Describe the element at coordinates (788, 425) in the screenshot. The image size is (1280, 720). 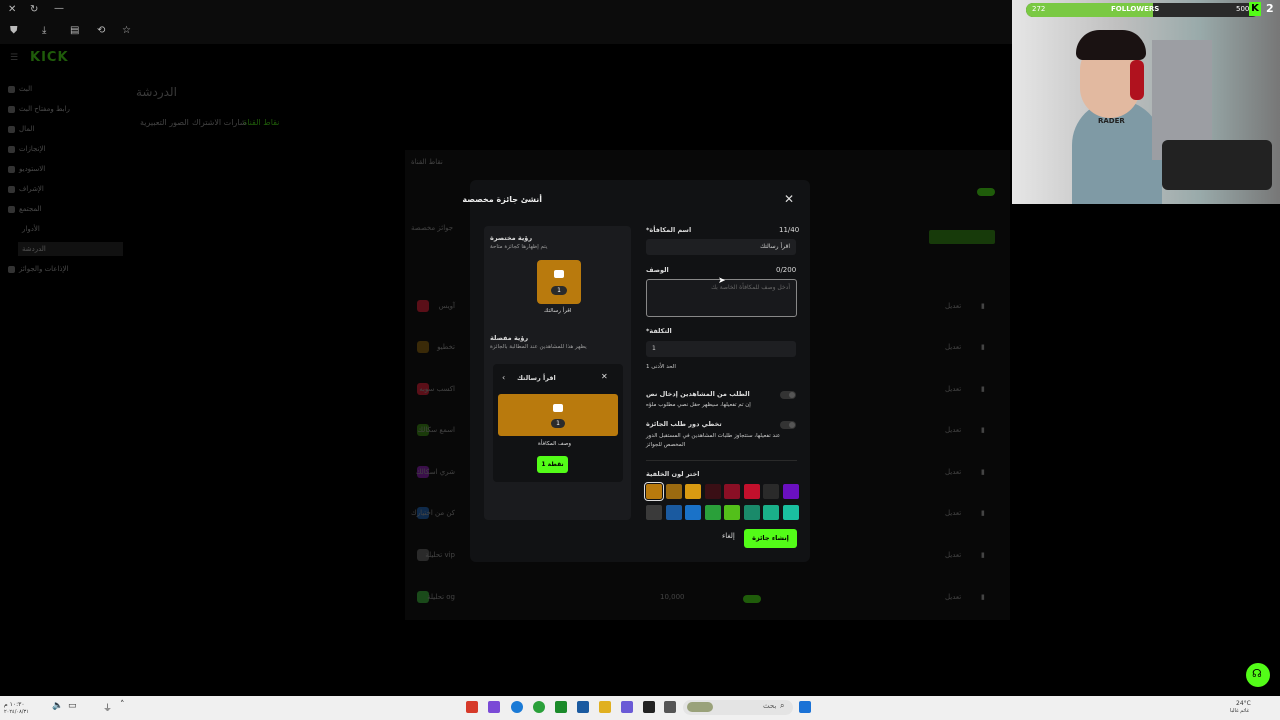
I see `skip-queue-toggle` at that location.